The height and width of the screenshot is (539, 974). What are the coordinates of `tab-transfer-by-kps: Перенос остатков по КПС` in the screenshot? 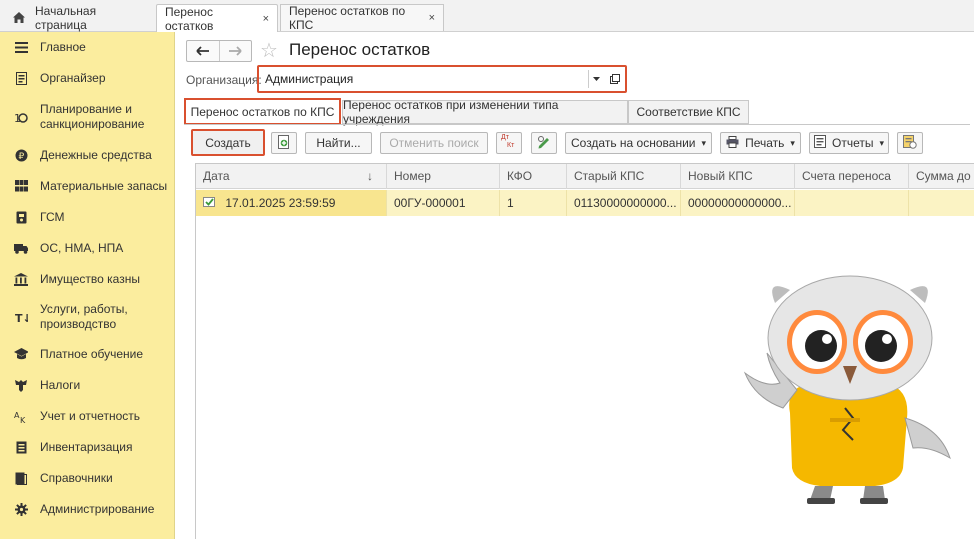 It's located at (262, 111).